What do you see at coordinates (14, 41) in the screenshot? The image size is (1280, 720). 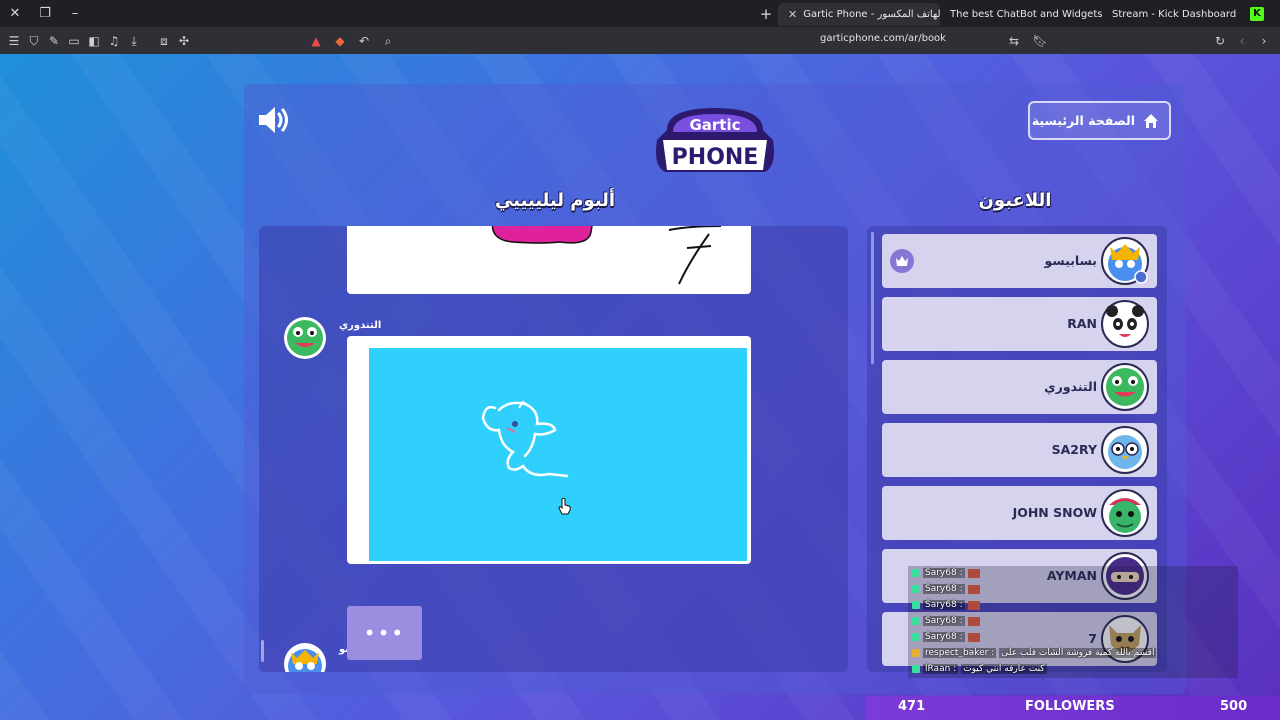 I see `menu-icon: ☰` at bounding box center [14, 41].